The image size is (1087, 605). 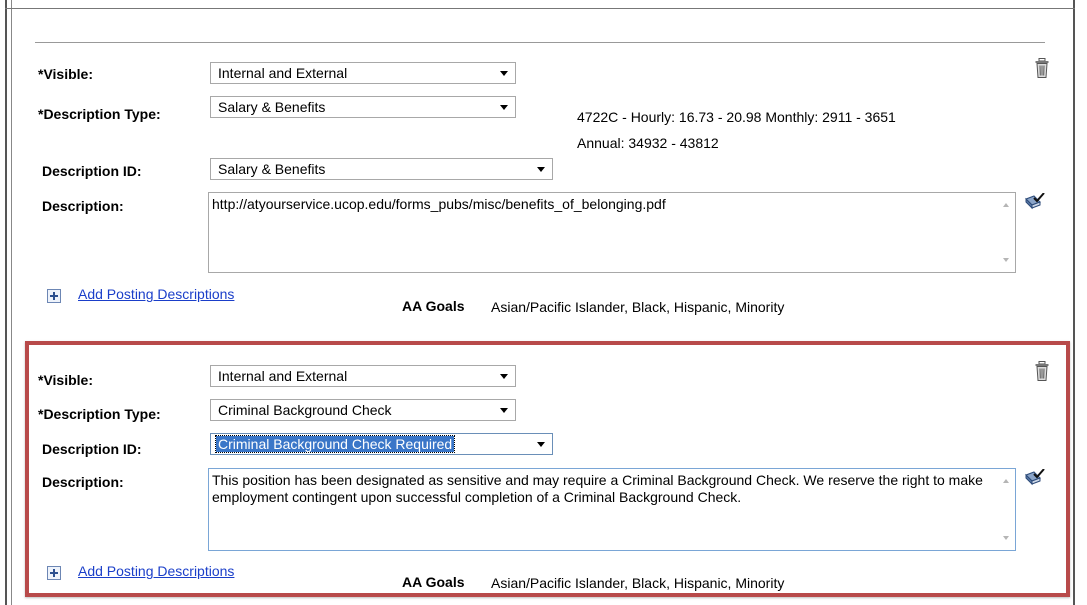 What do you see at coordinates (540, 4) in the screenshot?
I see `top-border` at bounding box center [540, 4].